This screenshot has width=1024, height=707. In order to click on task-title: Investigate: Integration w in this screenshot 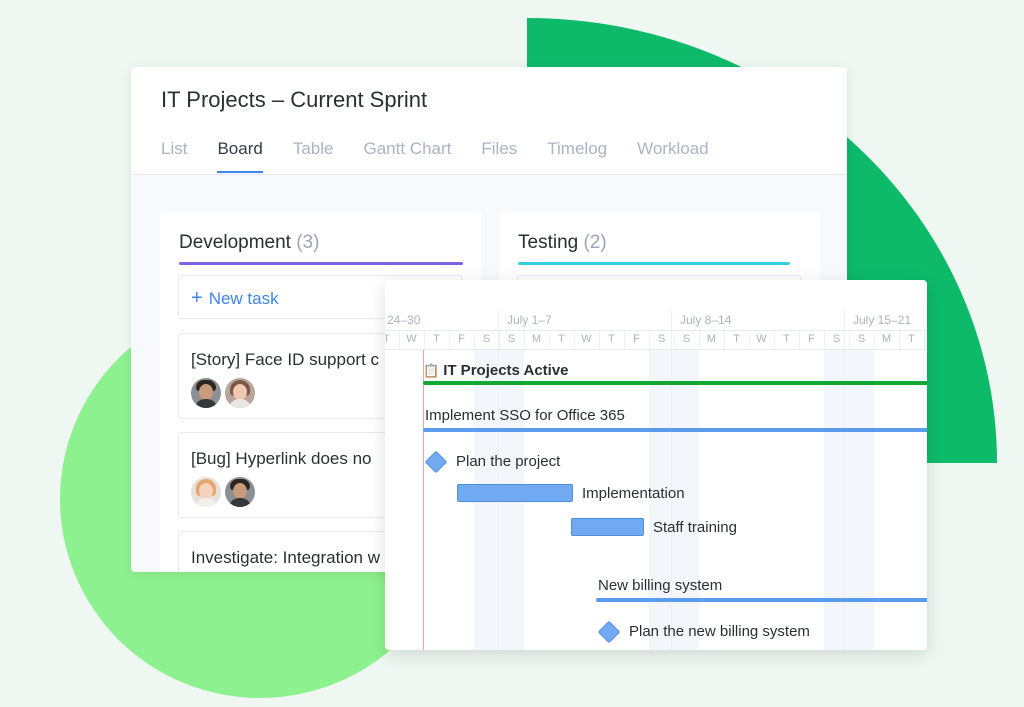, I will do `click(286, 557)`.